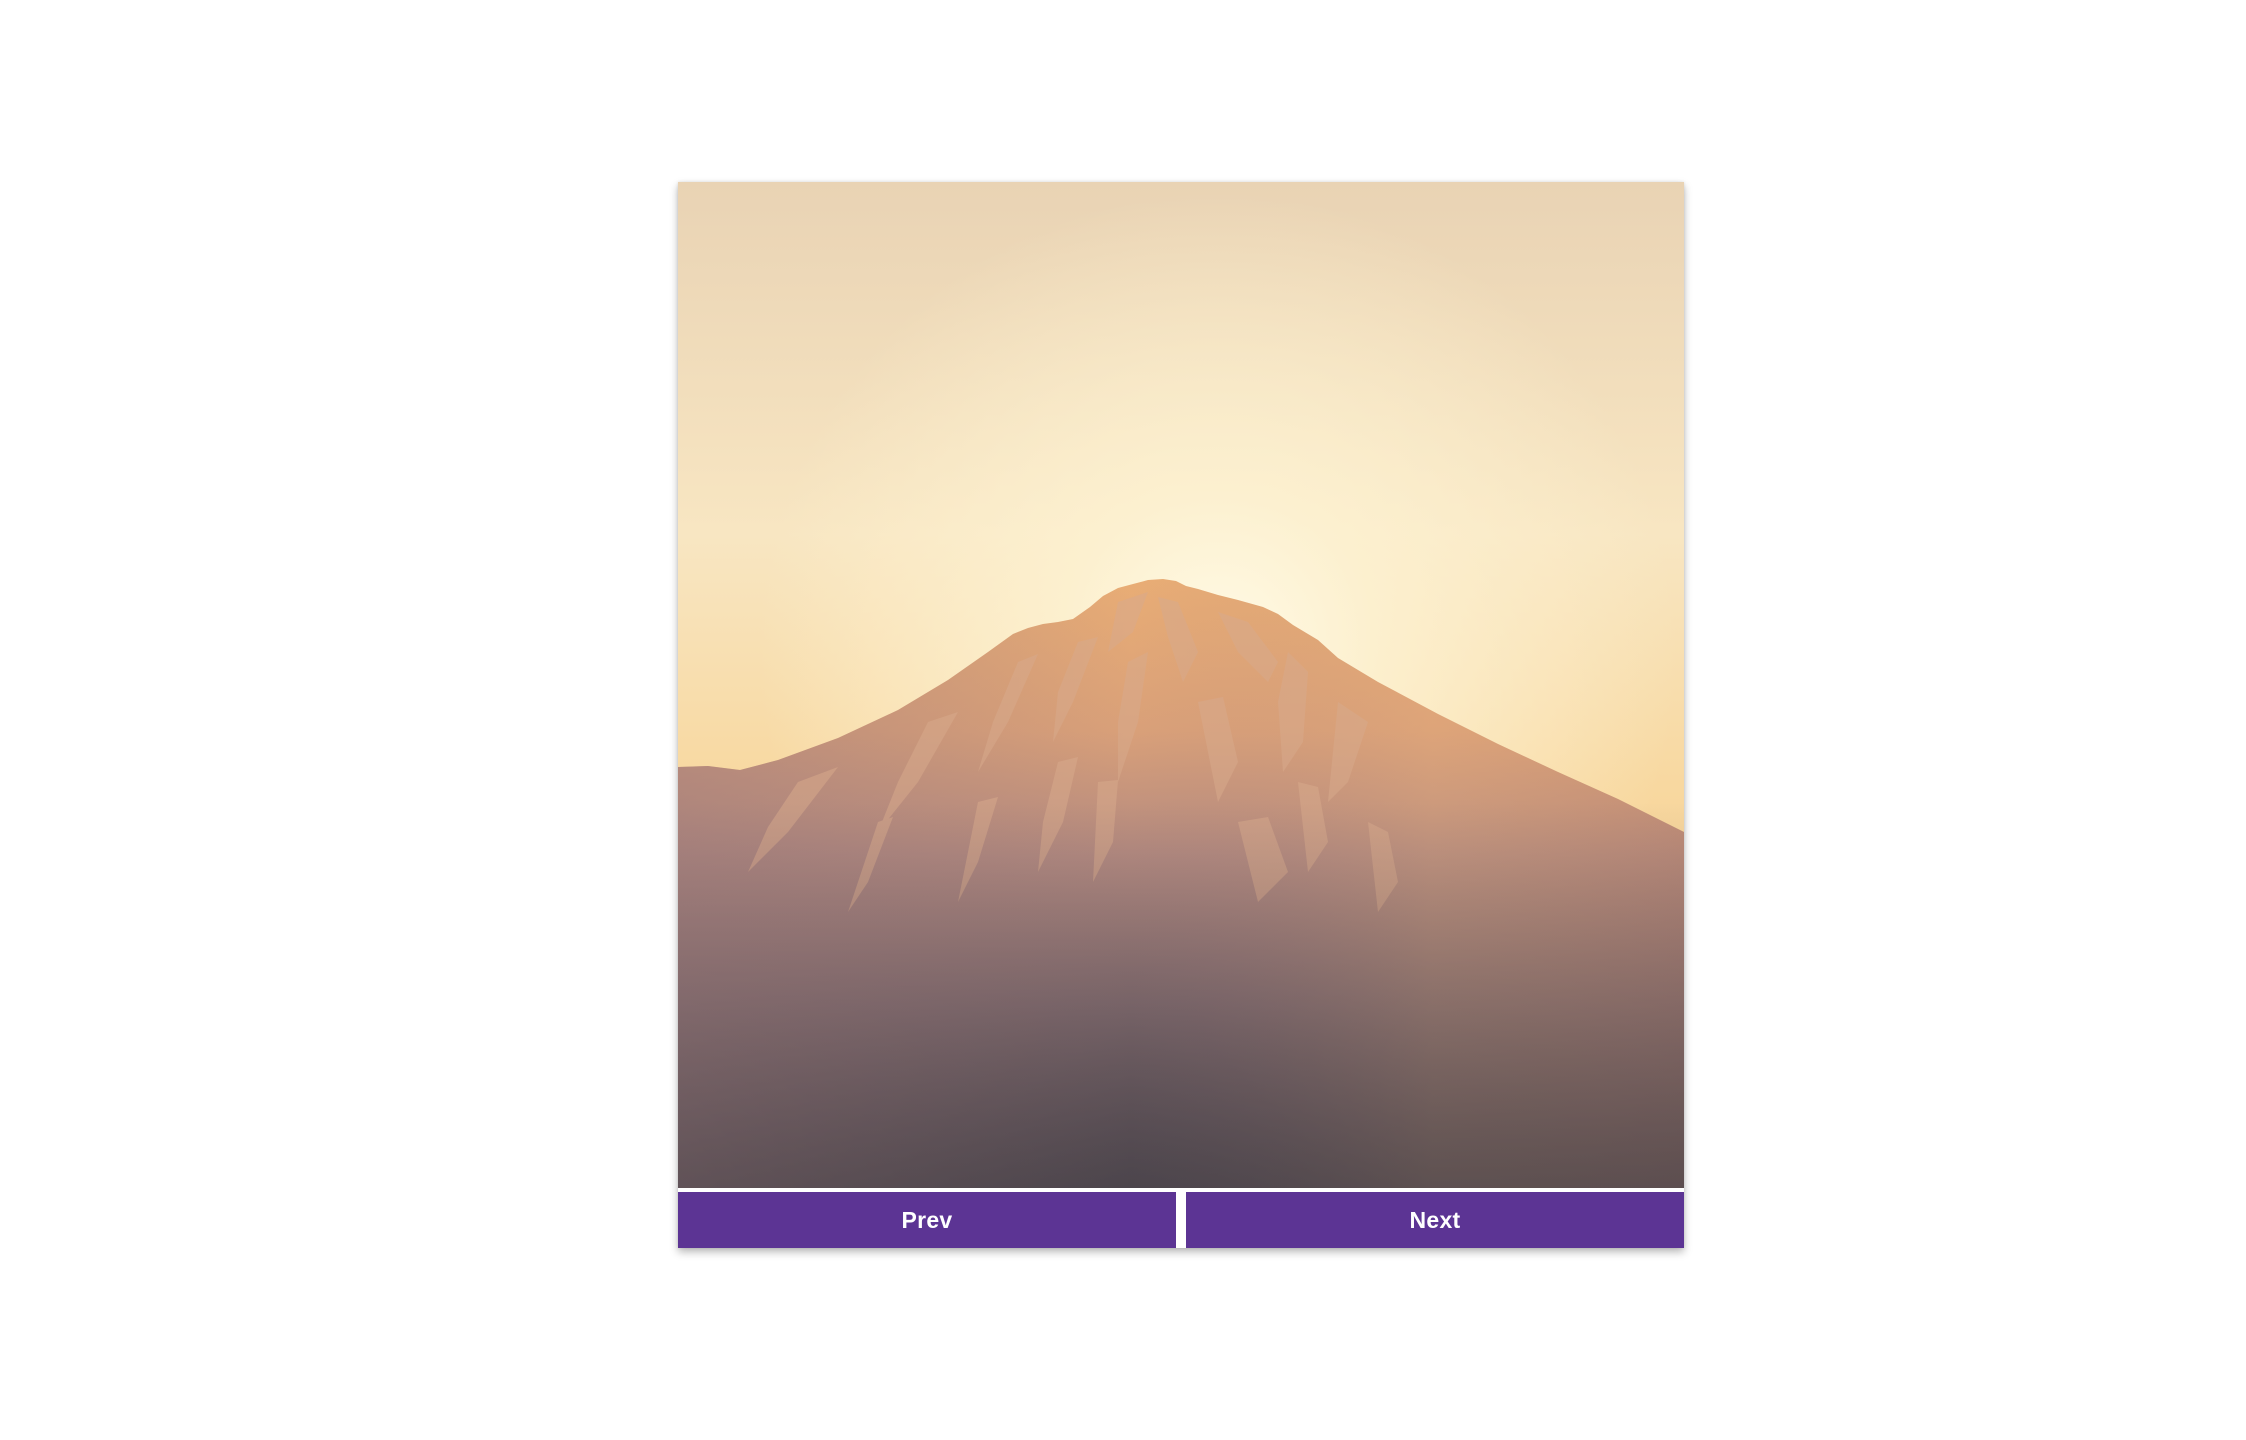  What do you see at coordinates (1181, 995) in the screenshot?
I see `valley-haze` at bounding box center [1181, 995].